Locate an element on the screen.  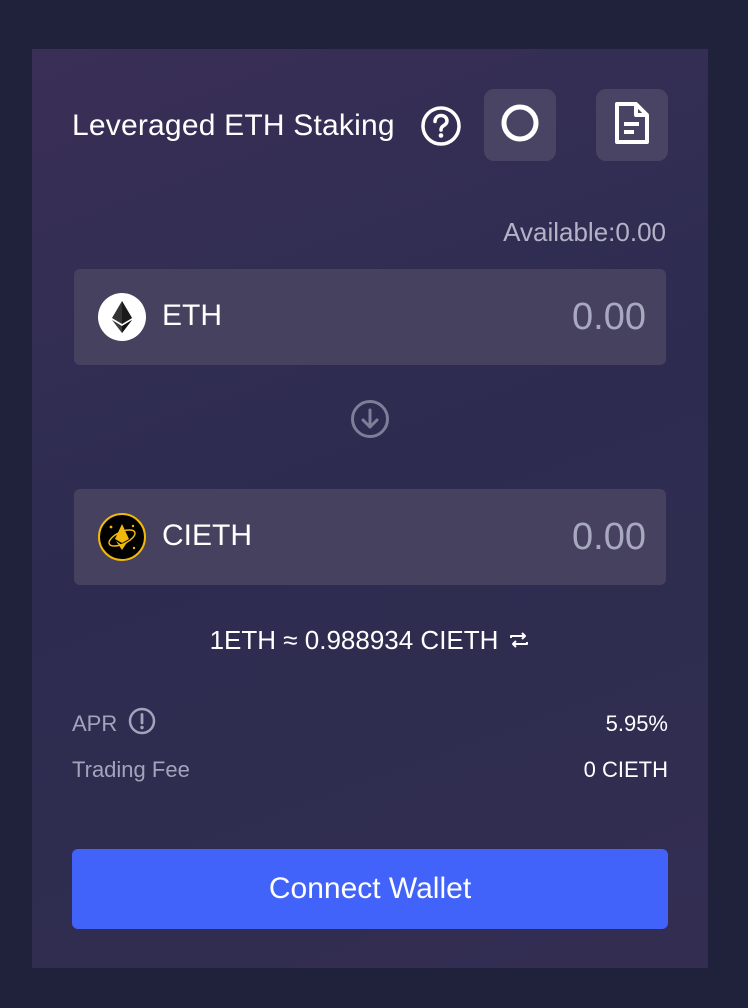
arrow-down-circle-icon is located at coordinates (370, 419).